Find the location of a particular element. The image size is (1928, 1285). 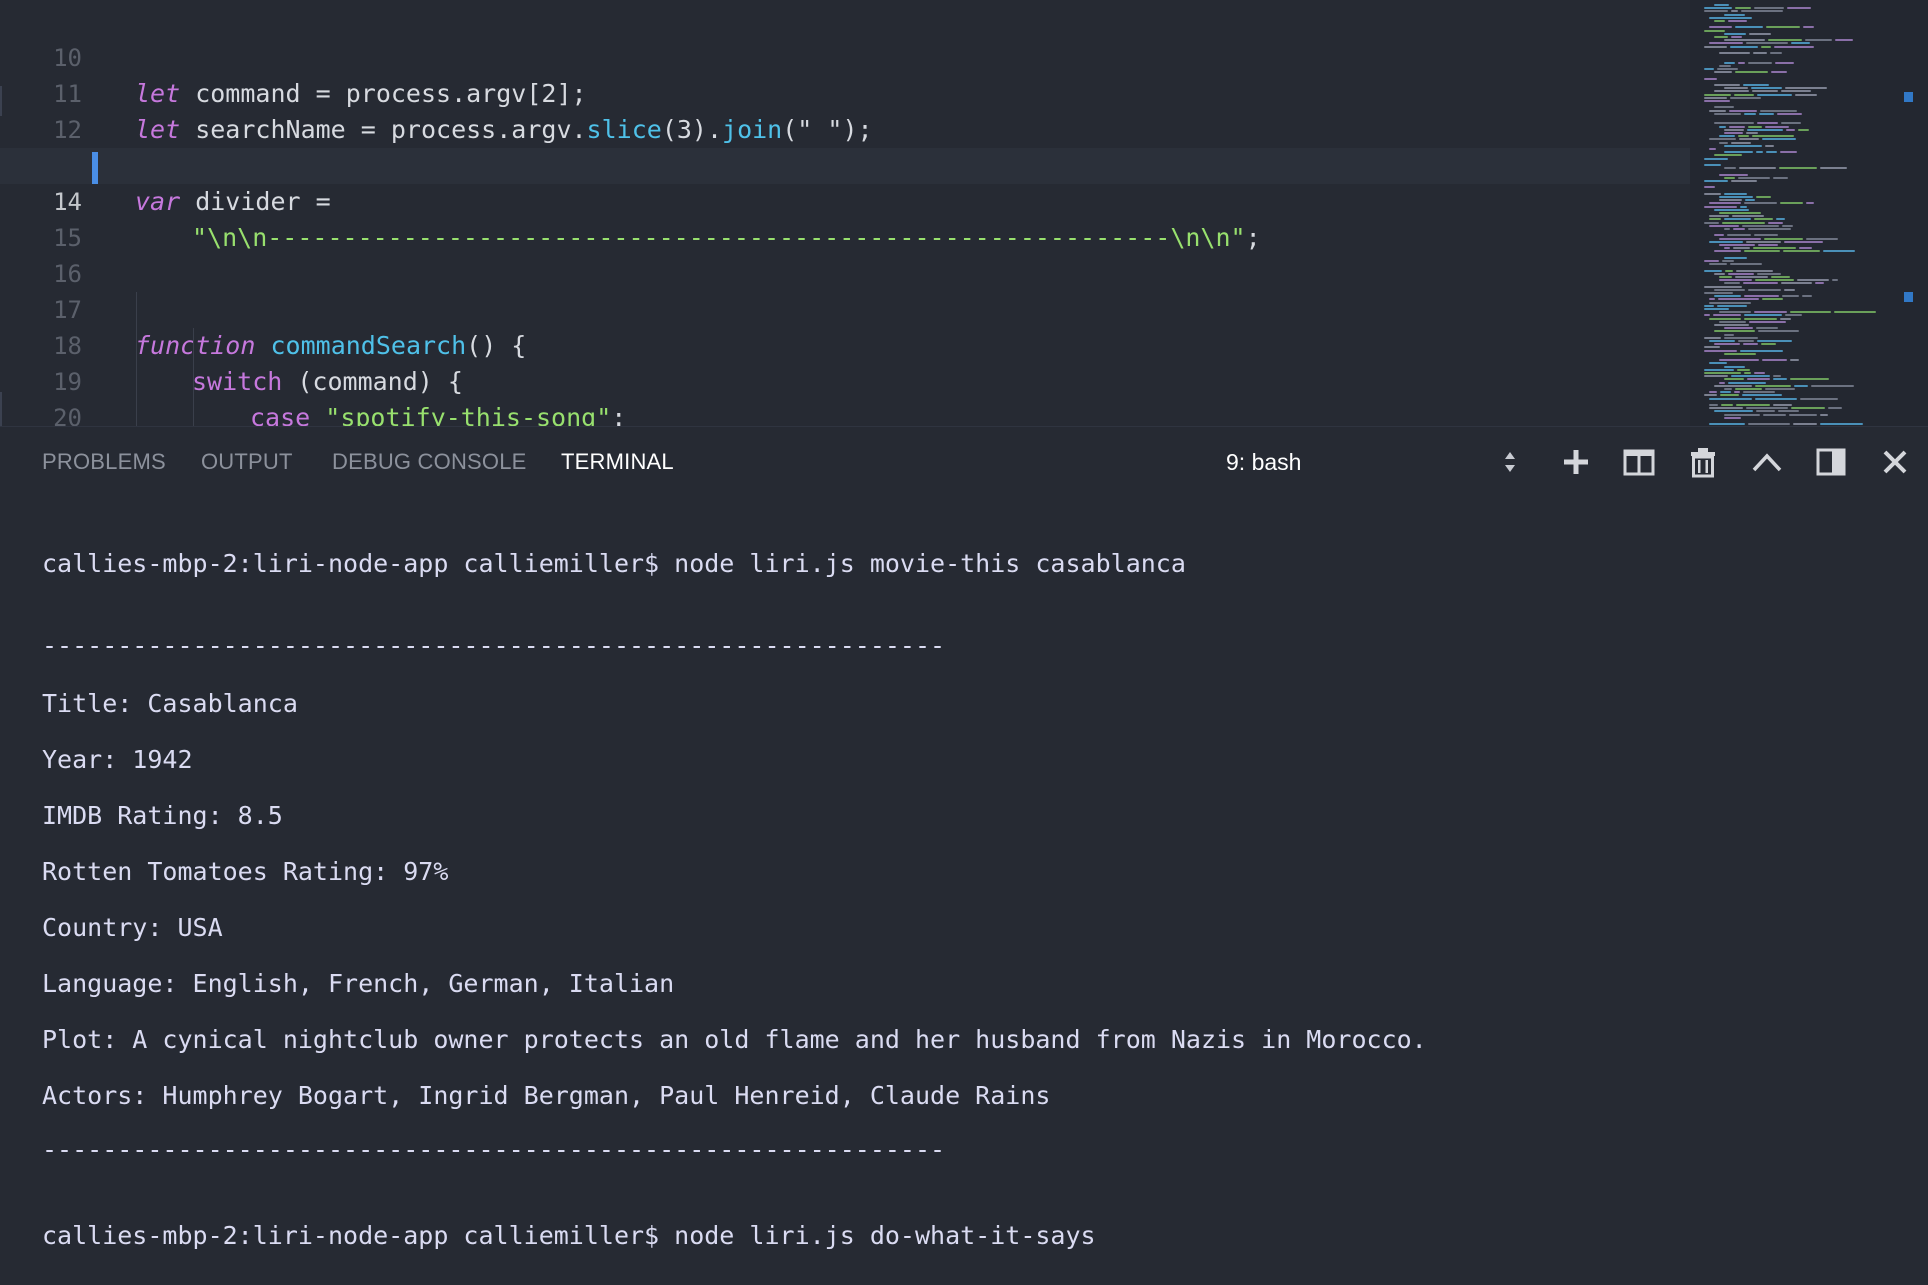

chevron-up-icon is located at coordinates (1767, 462).